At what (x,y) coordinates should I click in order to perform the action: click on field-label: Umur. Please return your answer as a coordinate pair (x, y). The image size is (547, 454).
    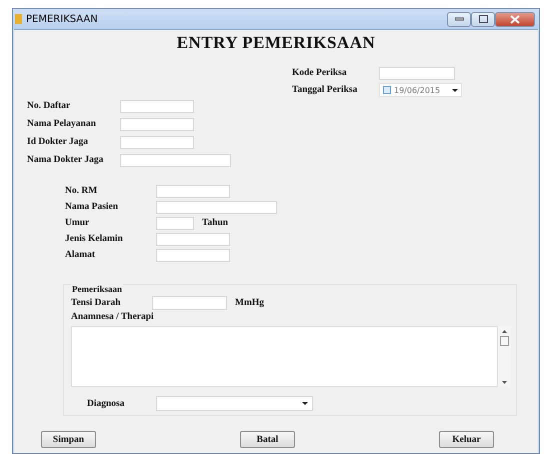
    Looking at the image, I should click on (77, 223).